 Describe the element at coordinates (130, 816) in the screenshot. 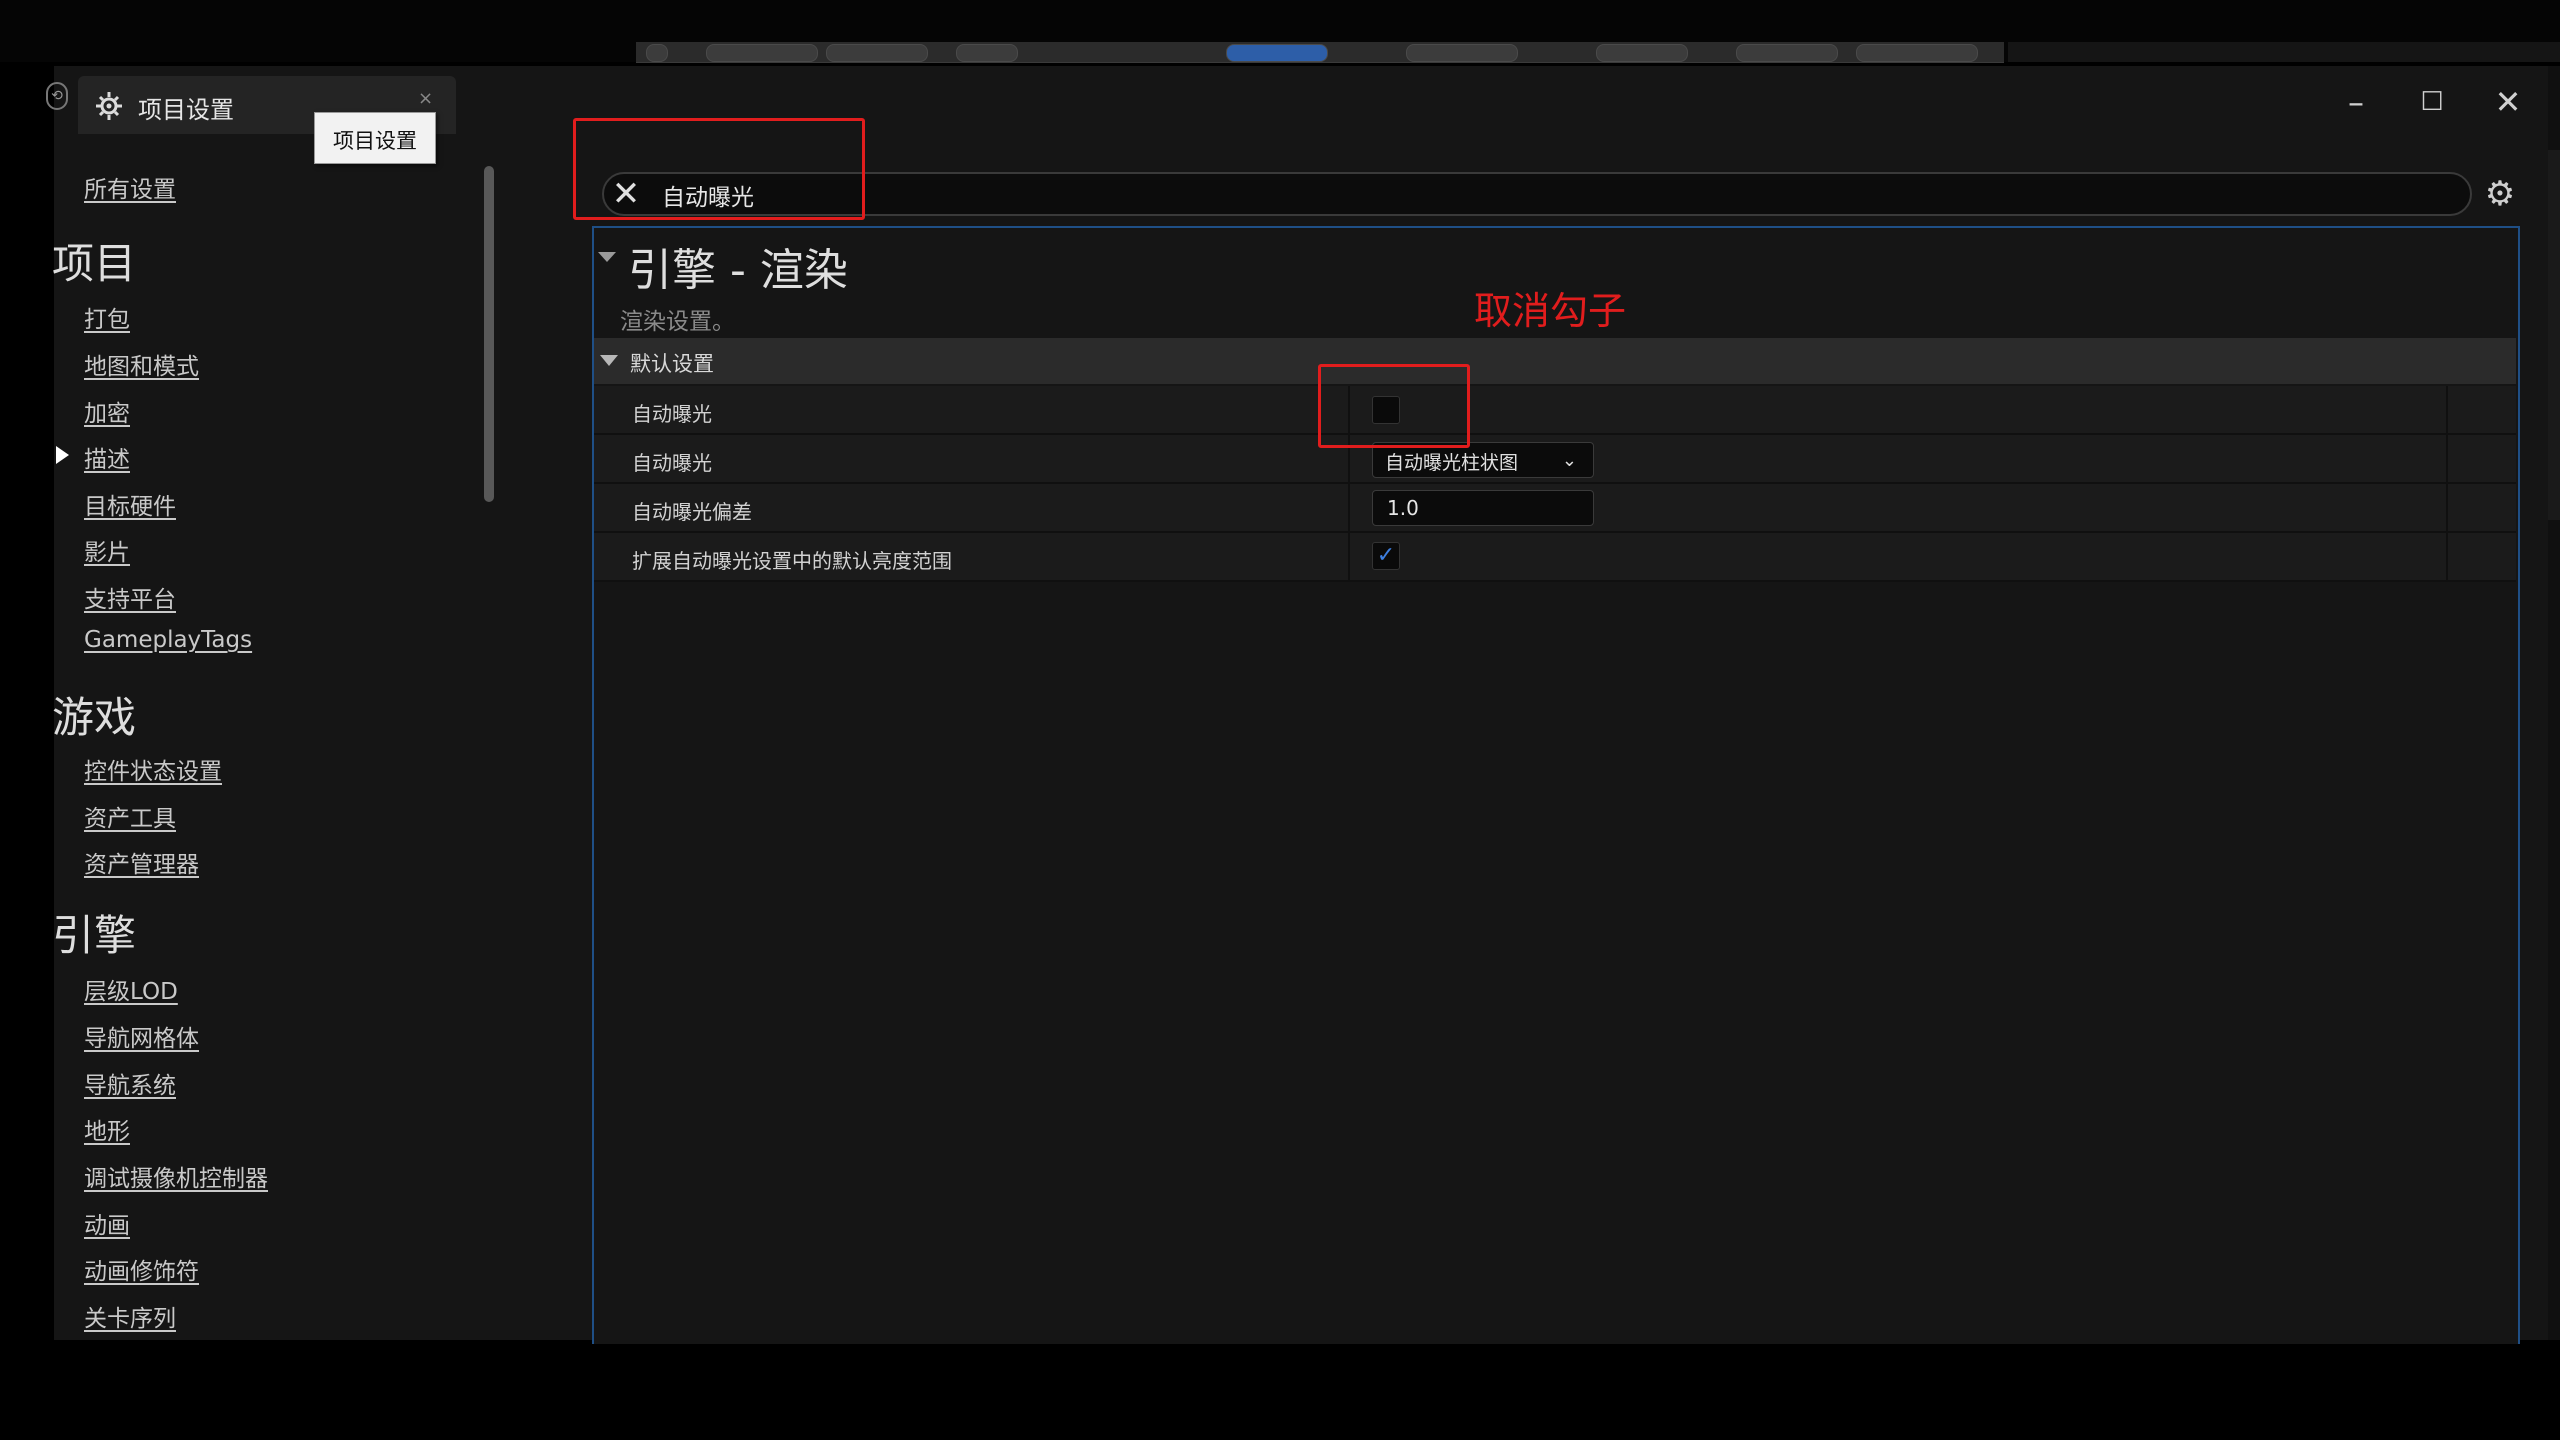

I see `sidebar-item: 资产工具` at that location.